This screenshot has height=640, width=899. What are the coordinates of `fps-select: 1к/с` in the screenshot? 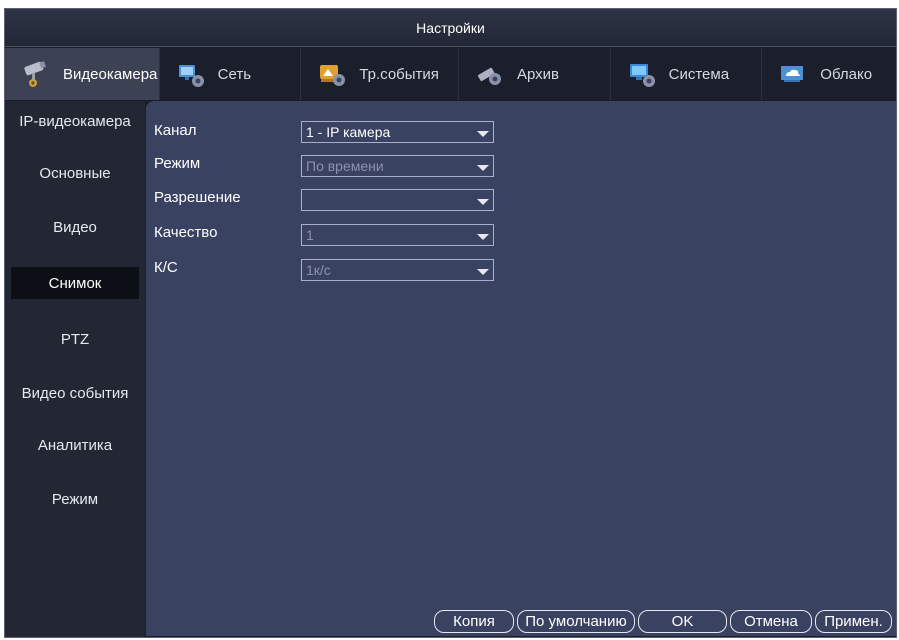 It's located at (397, 270).